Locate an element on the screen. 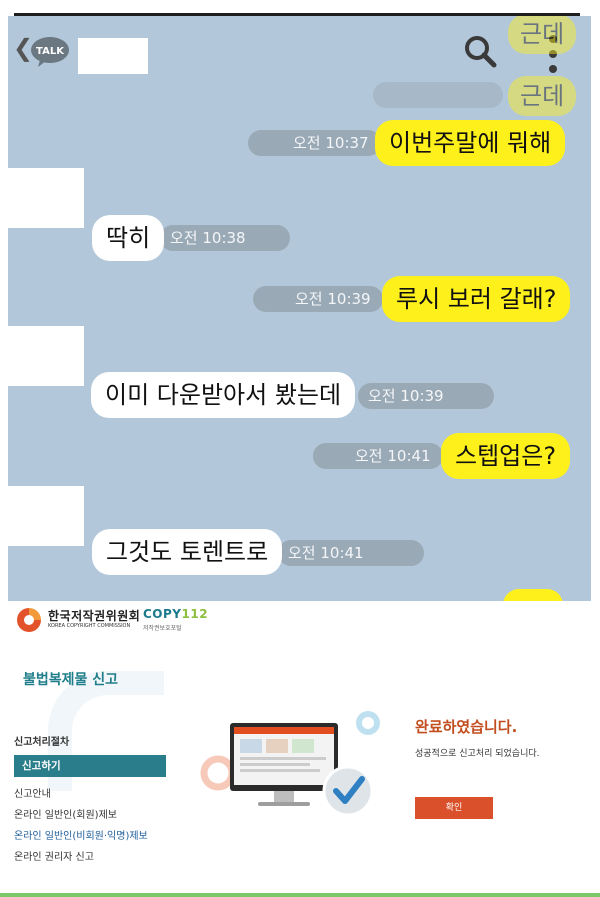 The width and height of the screenshot is (600, 897). section-title: 불법복제물 신고 is located at coordinates (71, 680).